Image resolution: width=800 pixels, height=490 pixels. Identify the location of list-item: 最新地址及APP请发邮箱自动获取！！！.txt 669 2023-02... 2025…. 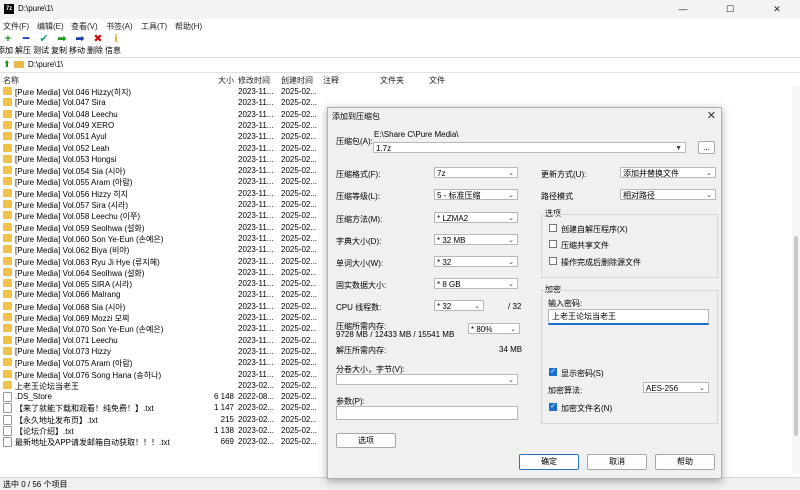
(165, 442).